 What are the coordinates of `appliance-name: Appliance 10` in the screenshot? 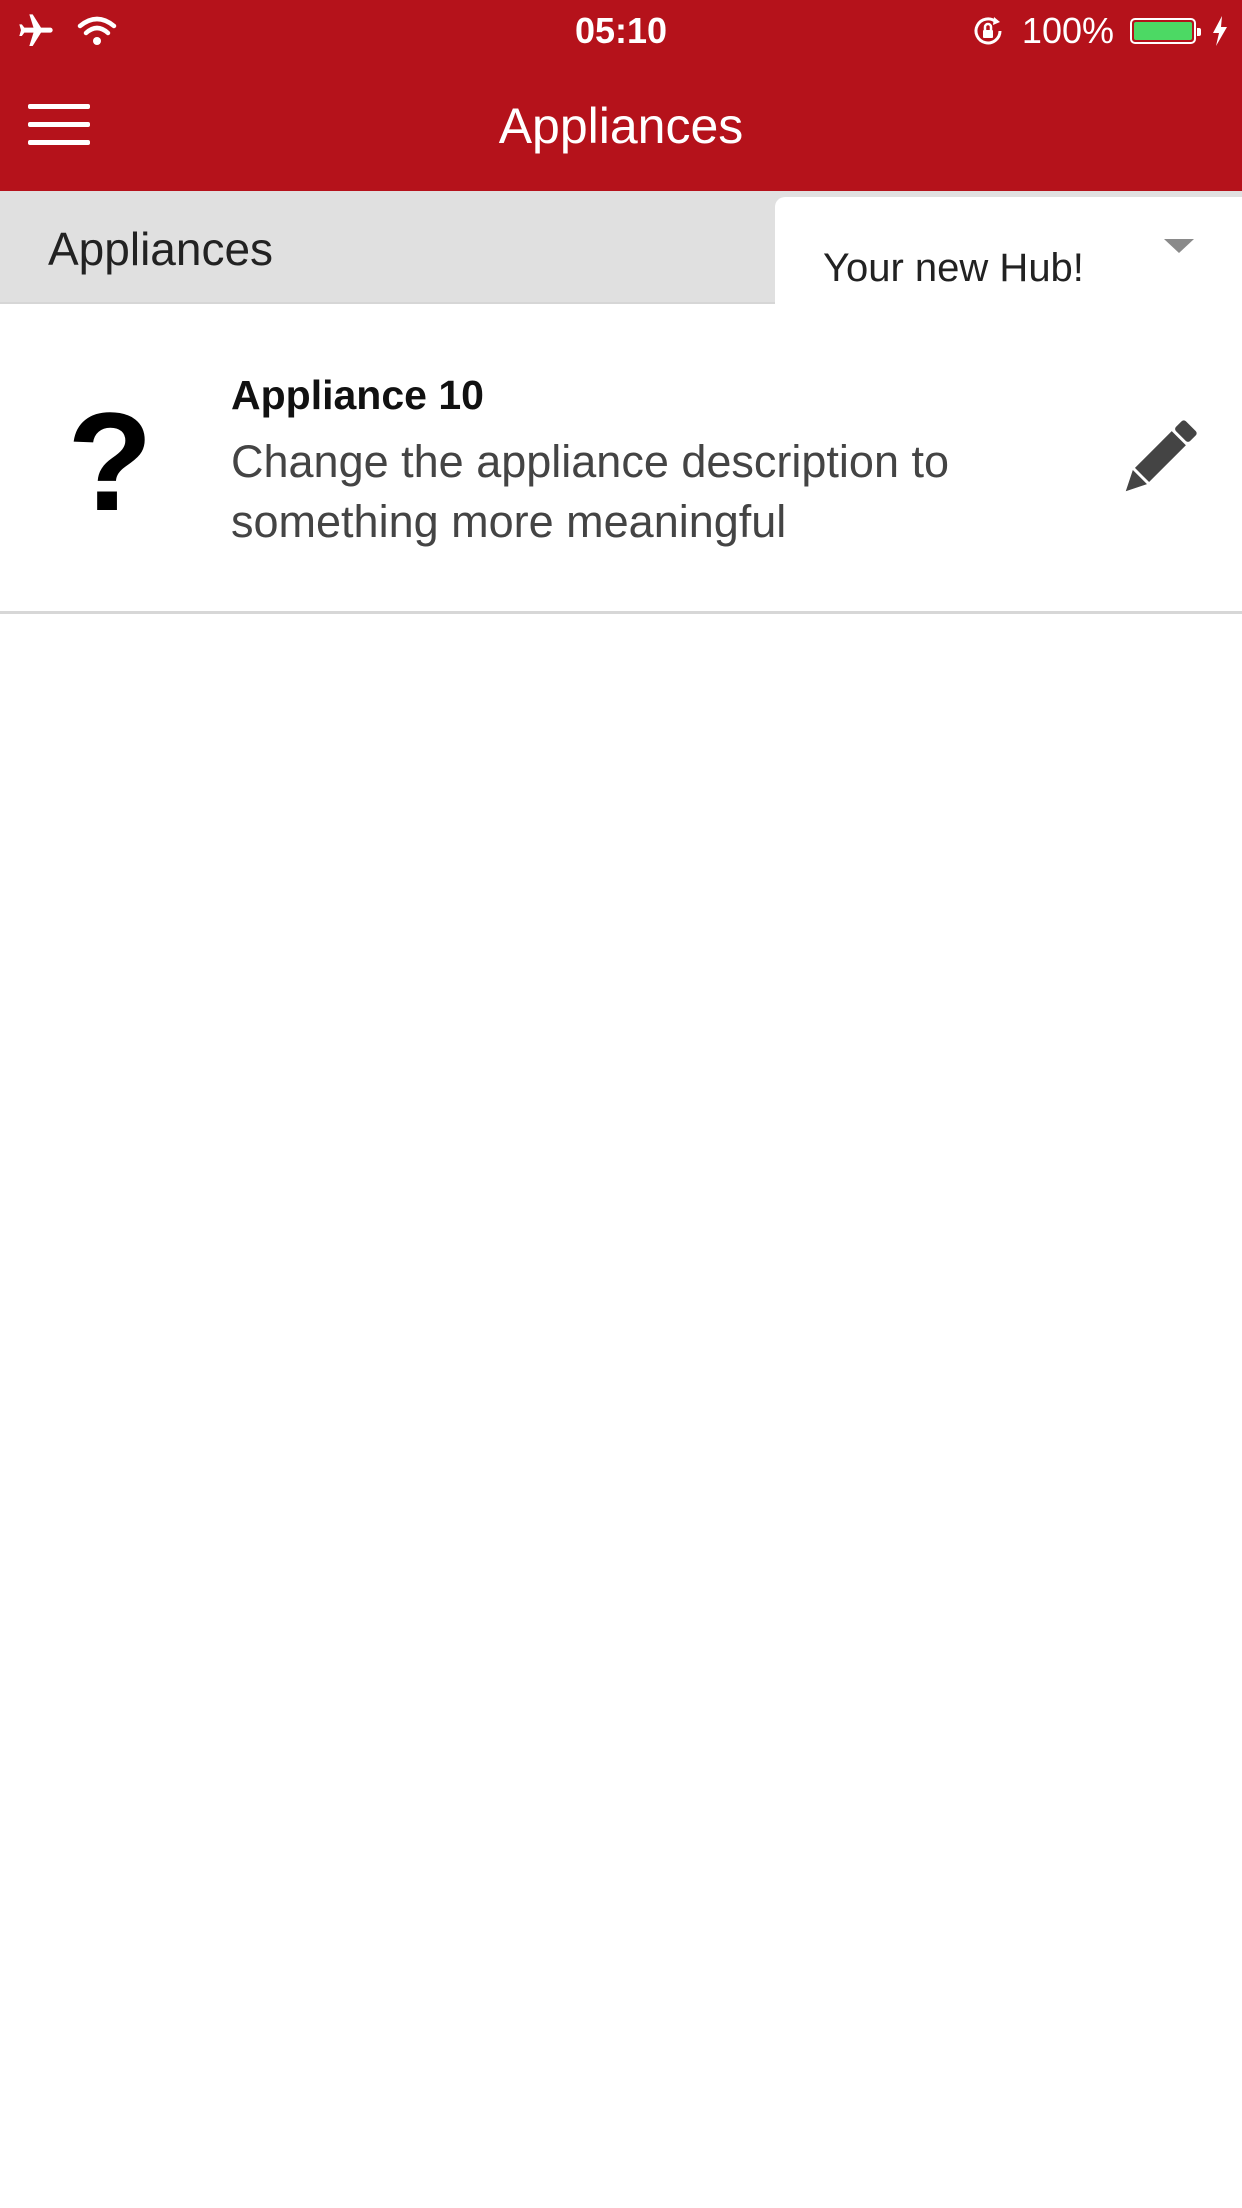 It's located at (357, 395).